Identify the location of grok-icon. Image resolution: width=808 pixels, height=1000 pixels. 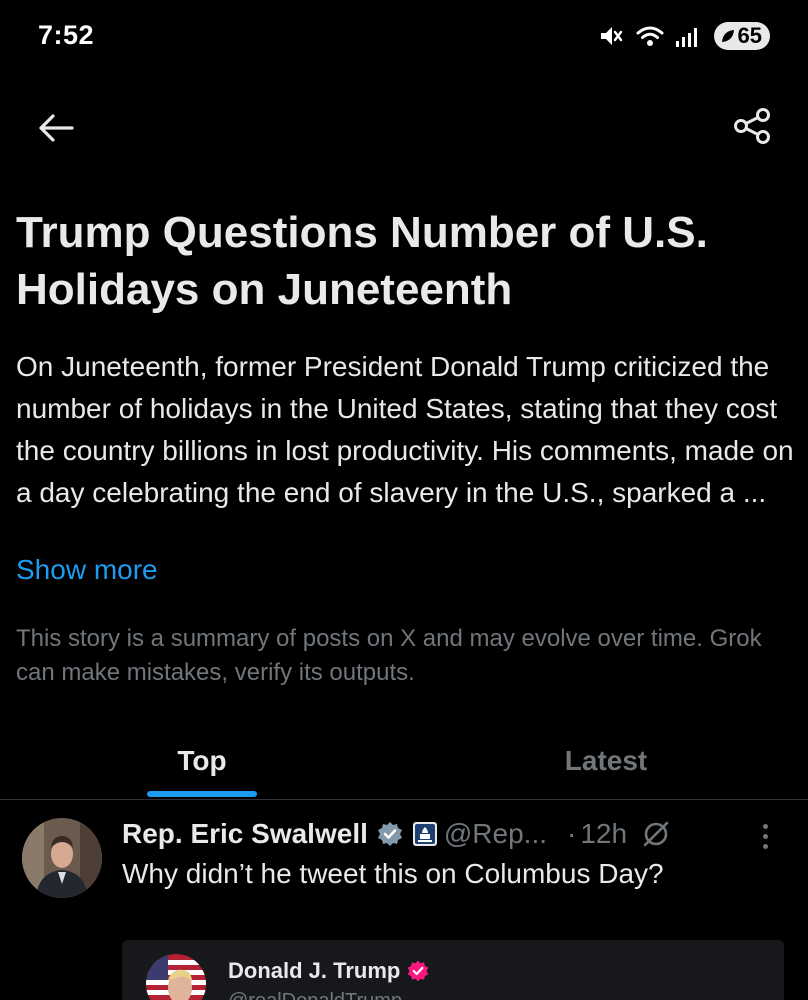
(656, 834).